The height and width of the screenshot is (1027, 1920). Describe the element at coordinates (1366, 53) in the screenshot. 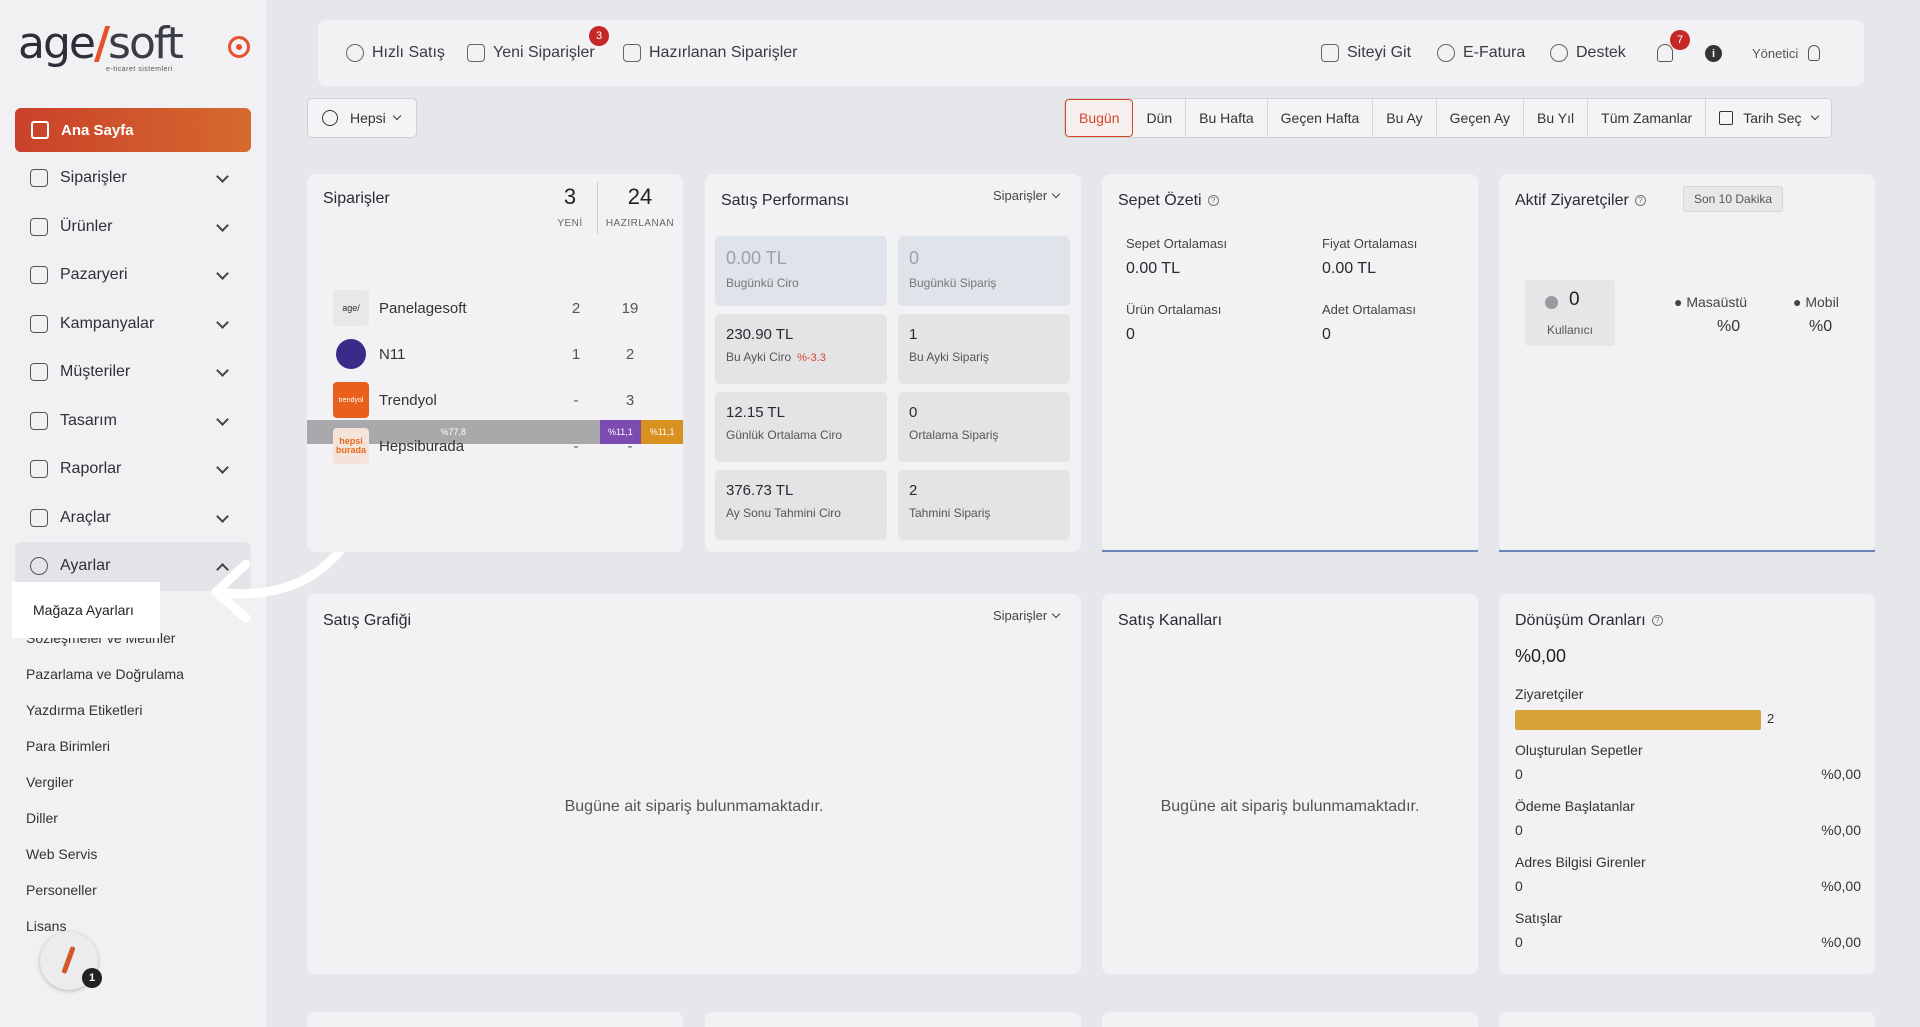

I see `go-site-link: Siteyi Git` at that location.